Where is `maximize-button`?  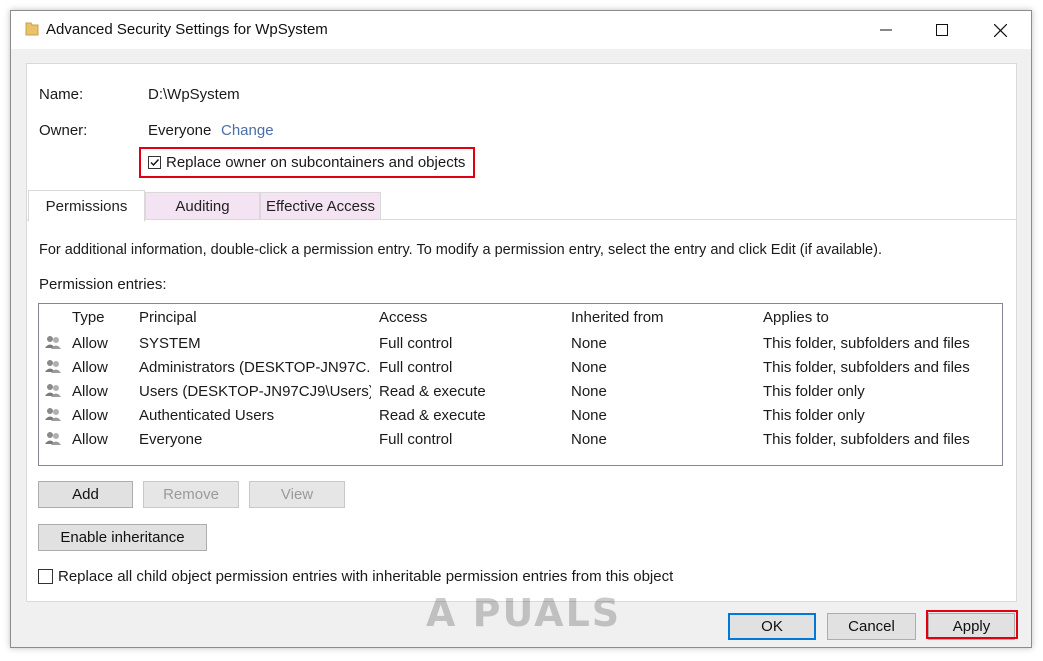 maximize-button is located at coordinates (942, 30).